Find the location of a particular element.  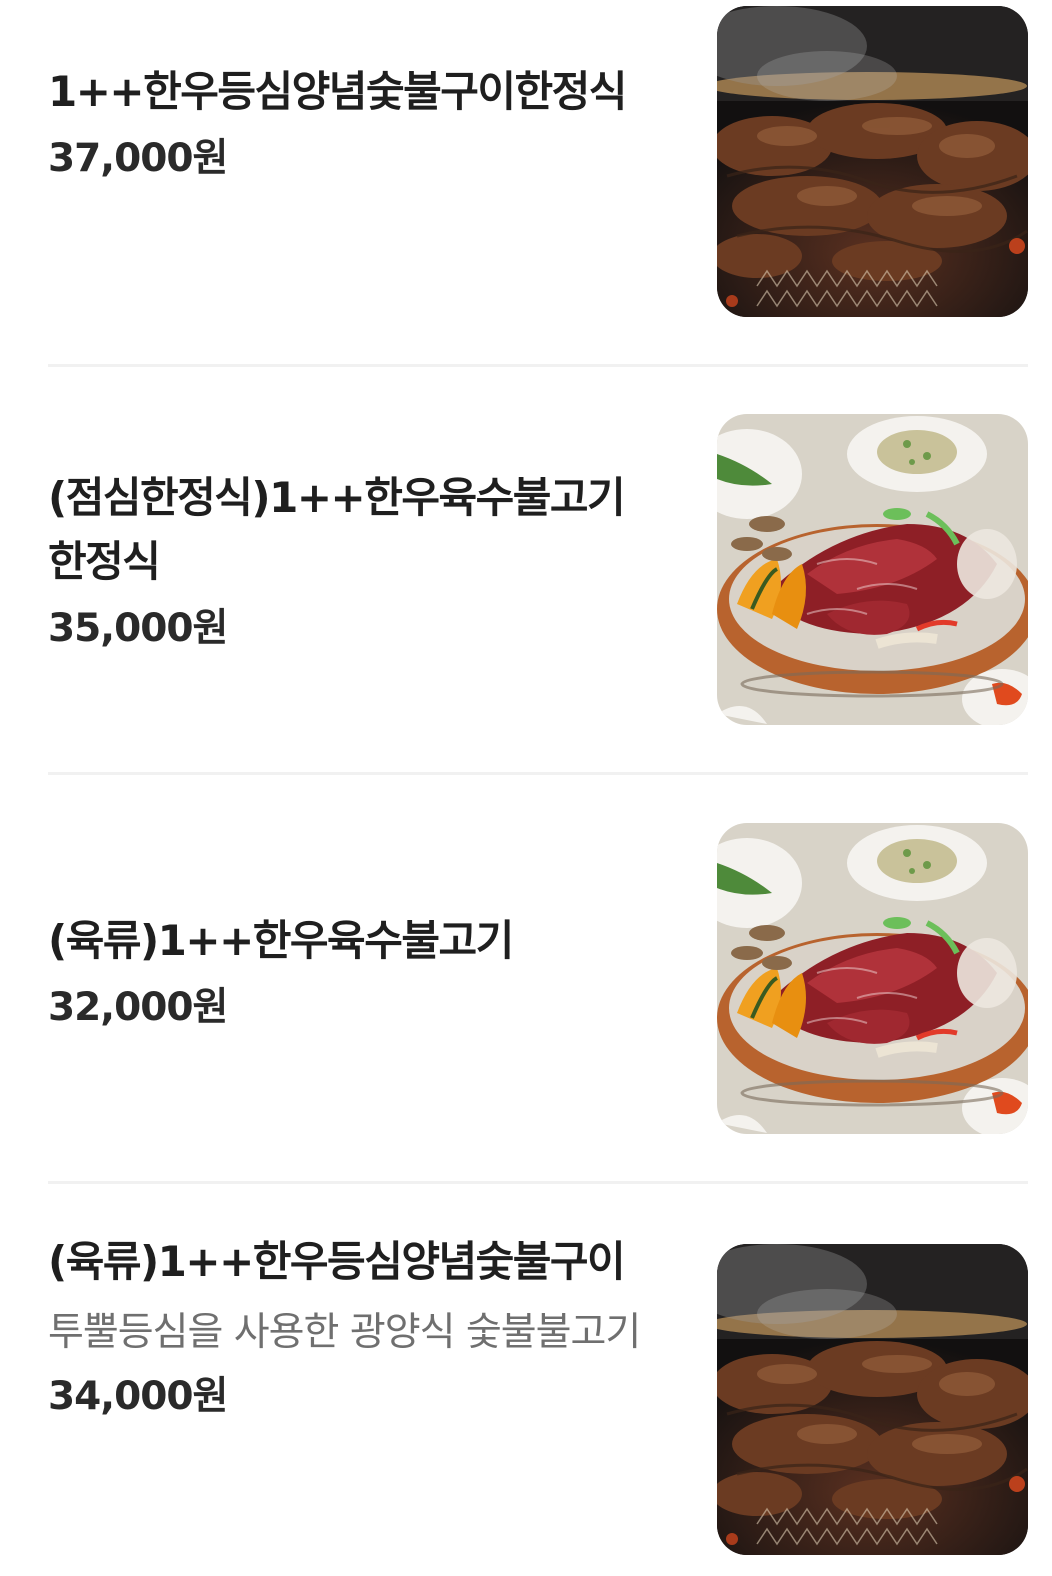

menu-item-price: 37,000원 is located at coordinates (138, 158).